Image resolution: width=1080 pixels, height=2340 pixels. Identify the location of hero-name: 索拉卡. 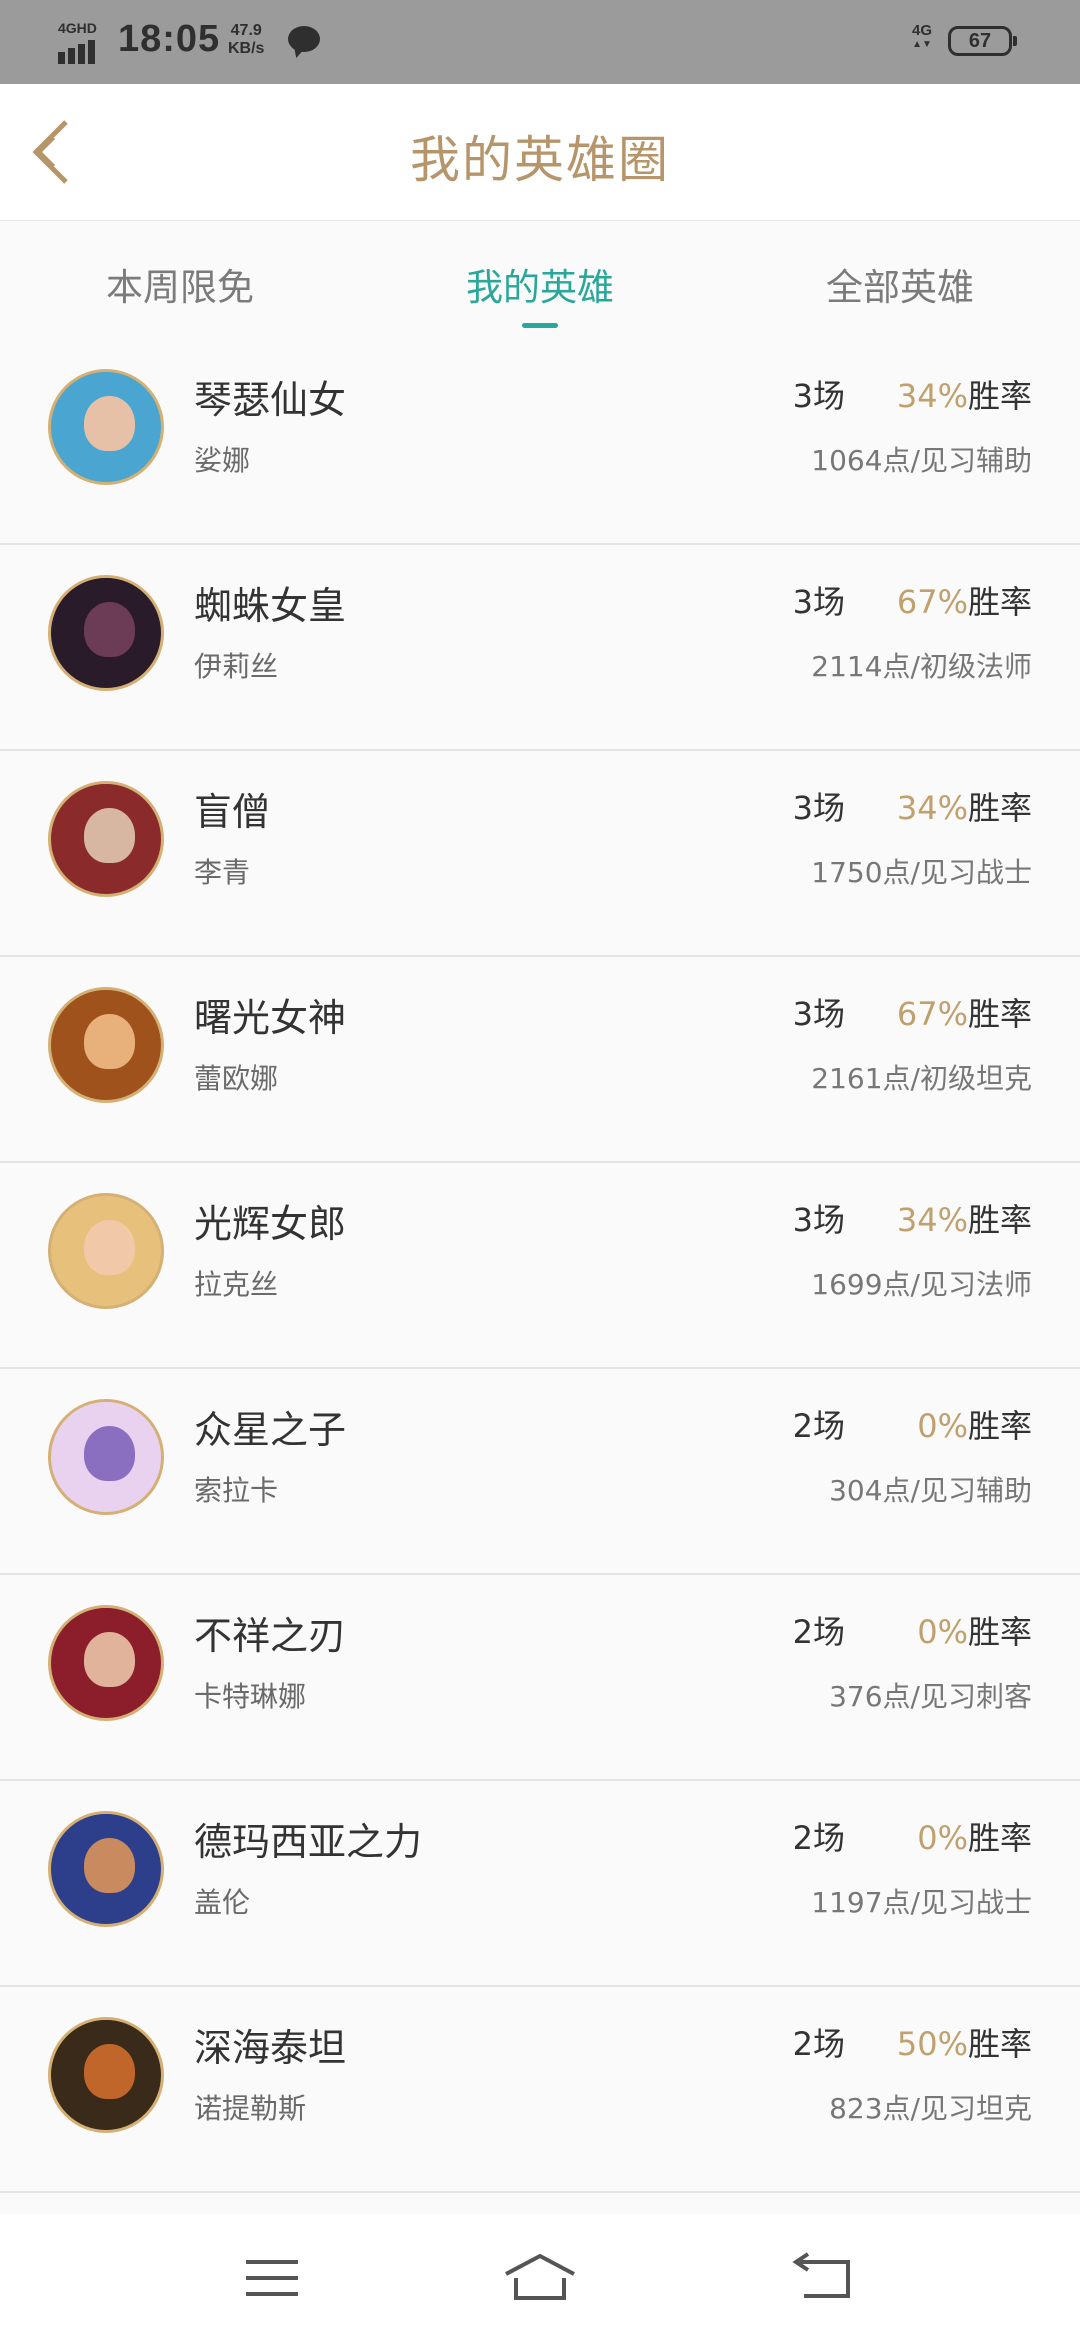
(236, 1490).